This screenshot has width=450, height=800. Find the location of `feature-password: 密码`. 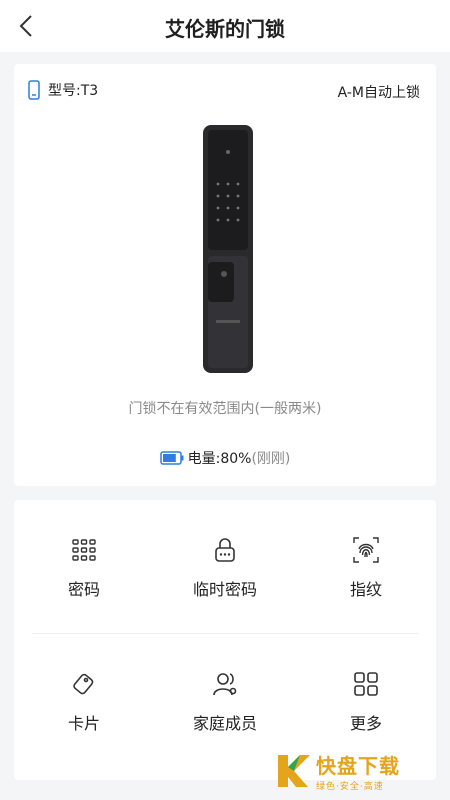

feature-password: 密码 is located at coordinates (84, 550).